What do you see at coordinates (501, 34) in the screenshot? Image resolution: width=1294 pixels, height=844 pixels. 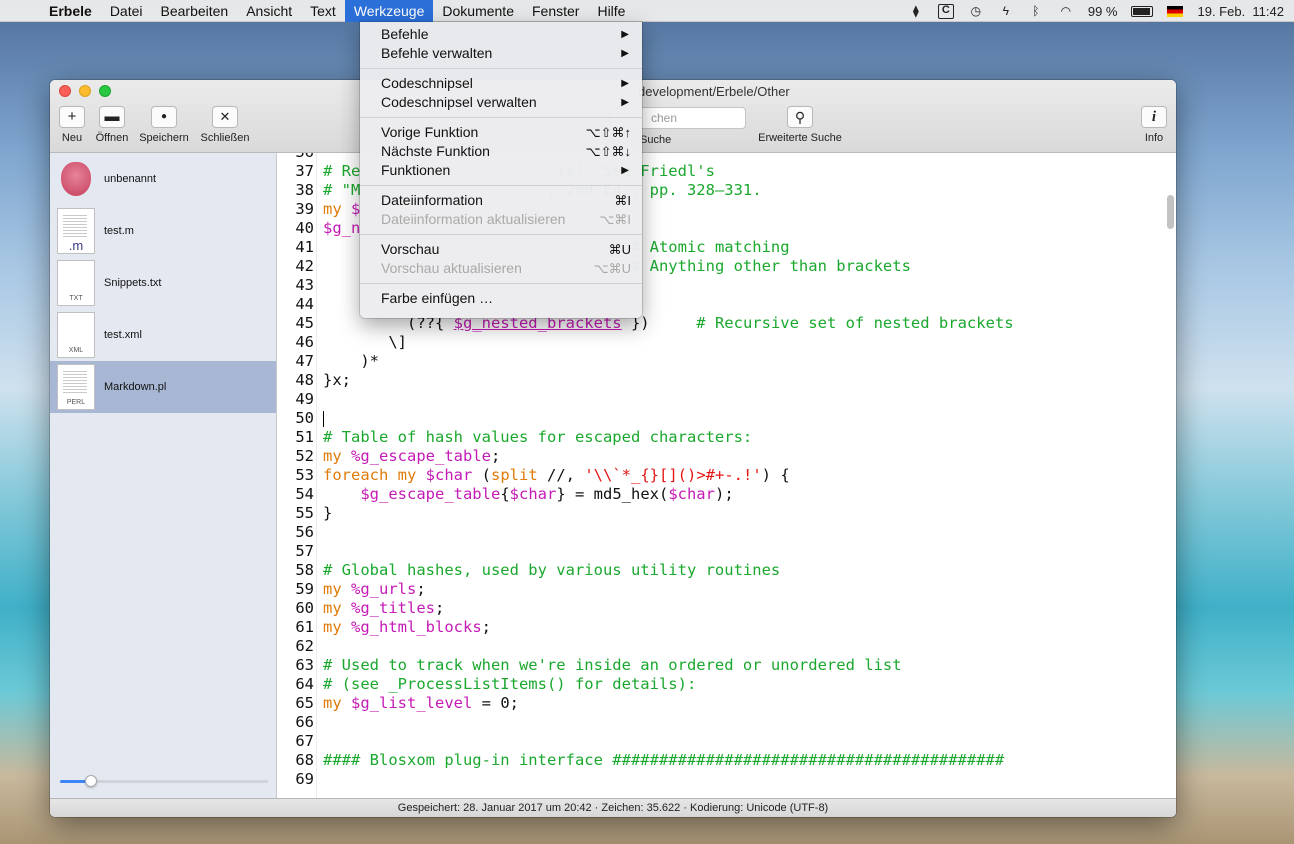 I see `menu-item-befehle: Befehle ▶` at bounding box center [501, 34].